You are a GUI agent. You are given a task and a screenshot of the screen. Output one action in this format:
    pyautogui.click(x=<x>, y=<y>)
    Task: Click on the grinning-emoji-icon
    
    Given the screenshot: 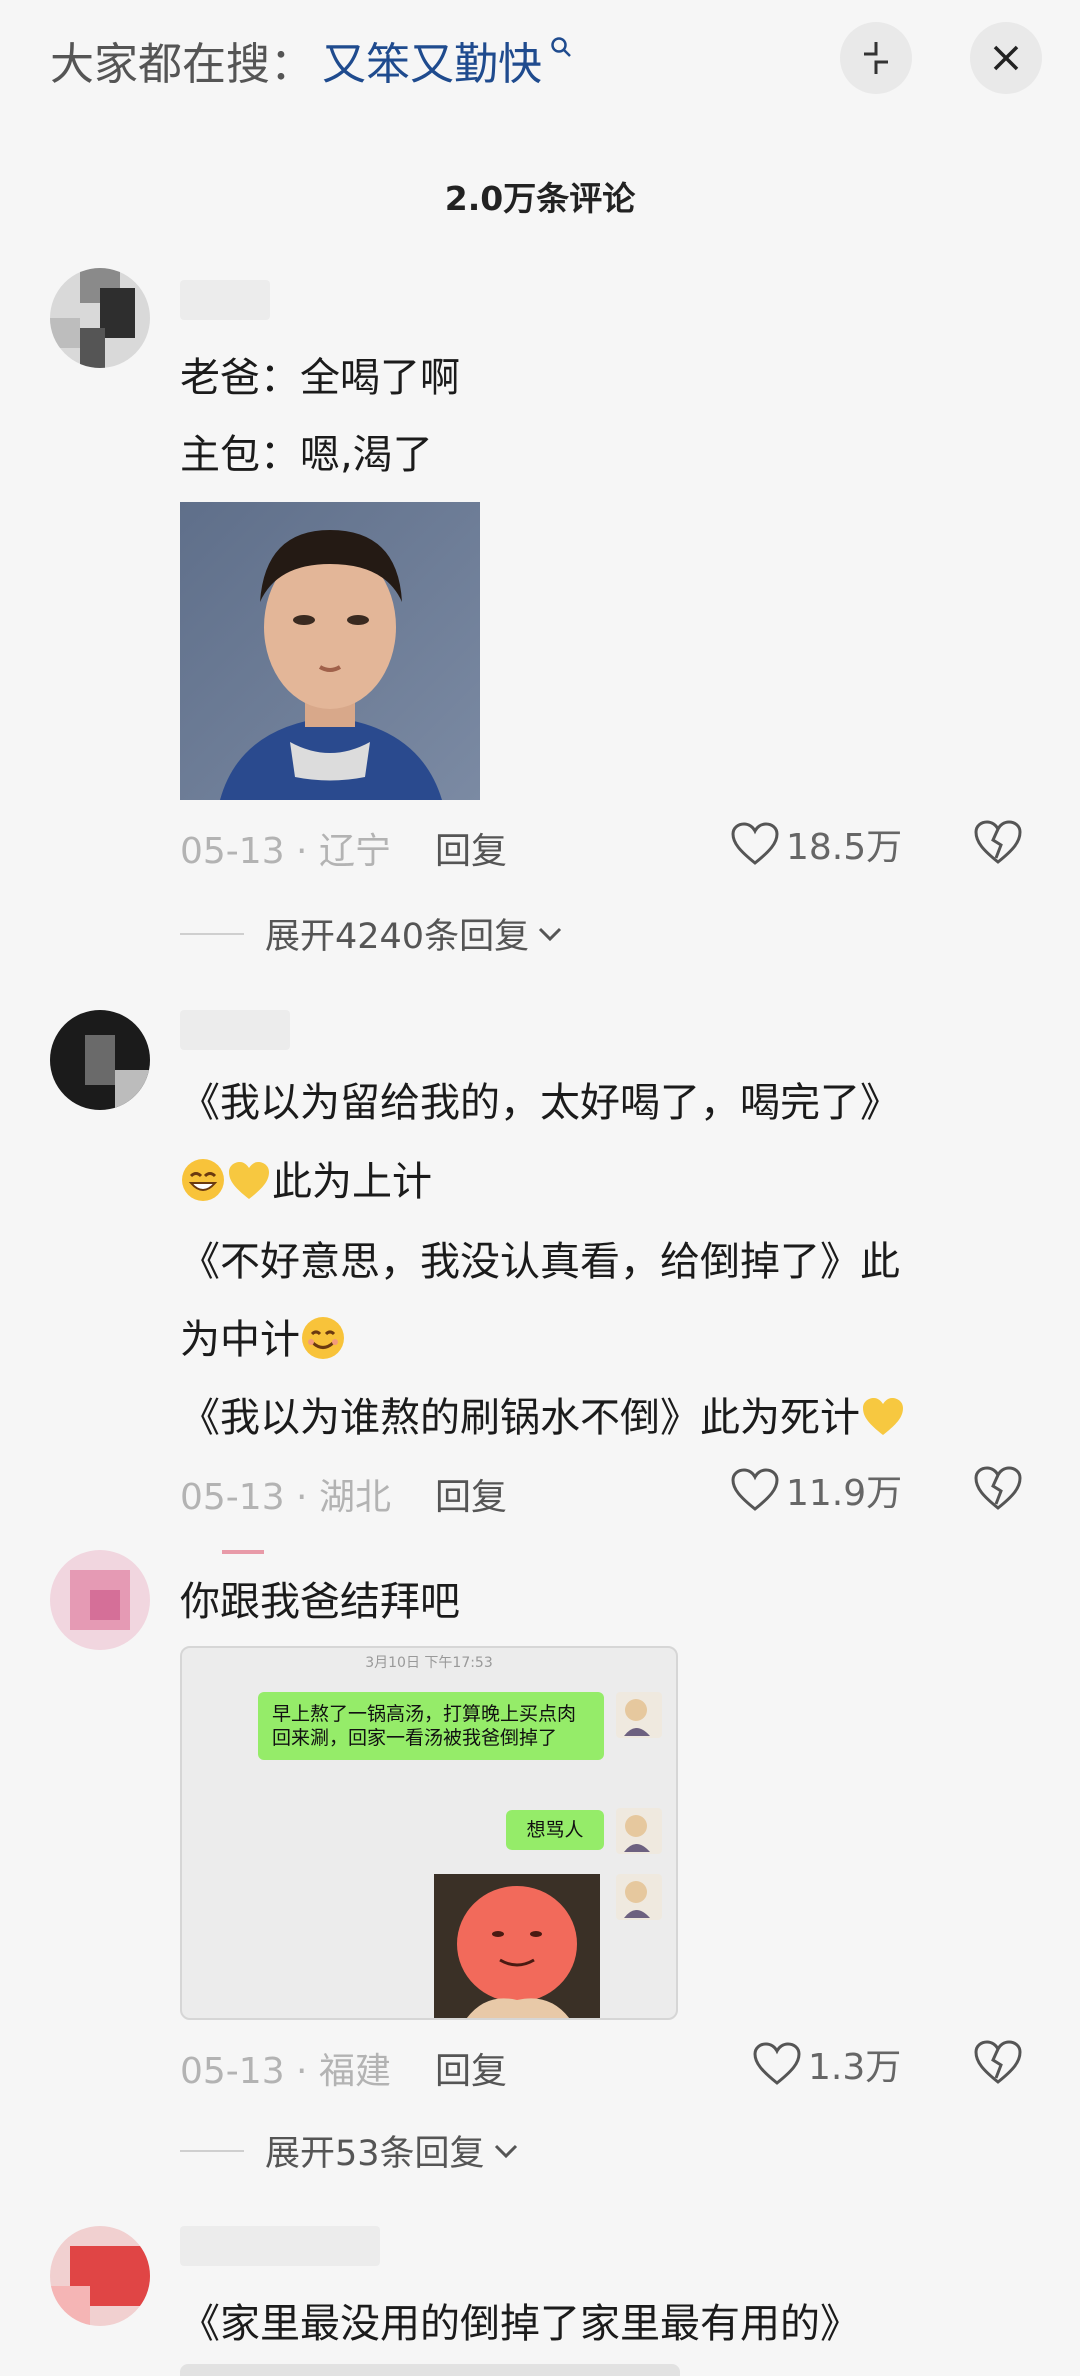 What is the action you would take?
    pyautogui.click(x=203, y=1180)
    